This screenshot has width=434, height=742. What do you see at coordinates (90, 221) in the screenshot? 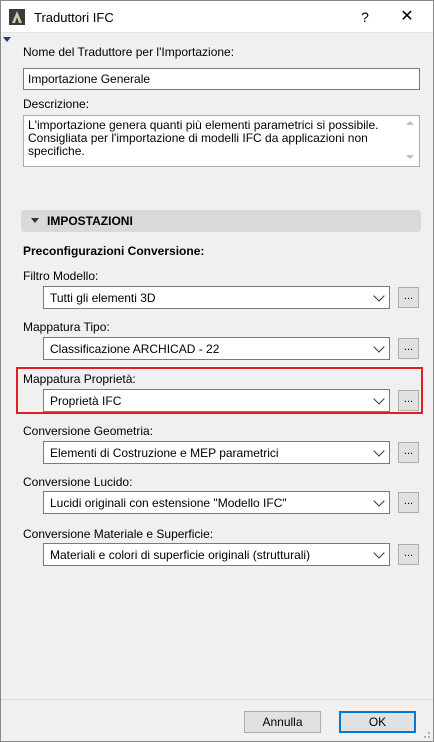
I see `settings-header-label: IMPOSTAZIONI` at bounding box center [90, 221].